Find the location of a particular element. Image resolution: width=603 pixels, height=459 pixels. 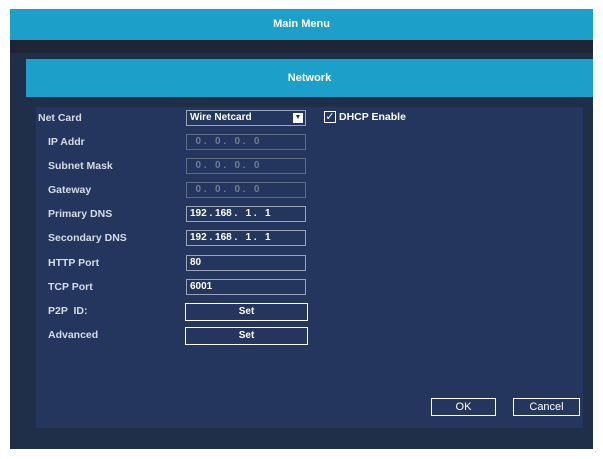

chevron-down-icon: ▼ is located at coordinates (298, 118).